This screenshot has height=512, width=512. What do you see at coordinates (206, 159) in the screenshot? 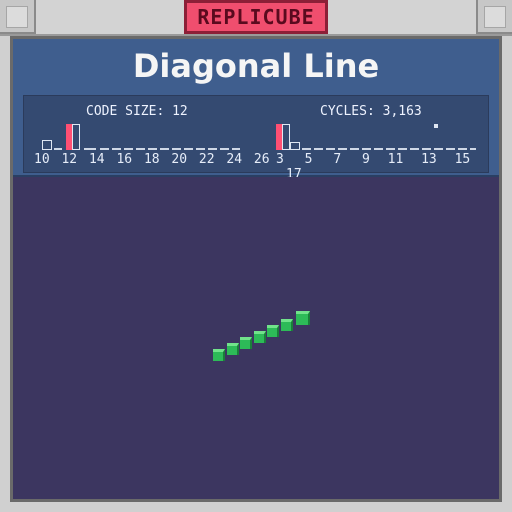
I see `tick-label: 22` at bounding box center [206, 159].